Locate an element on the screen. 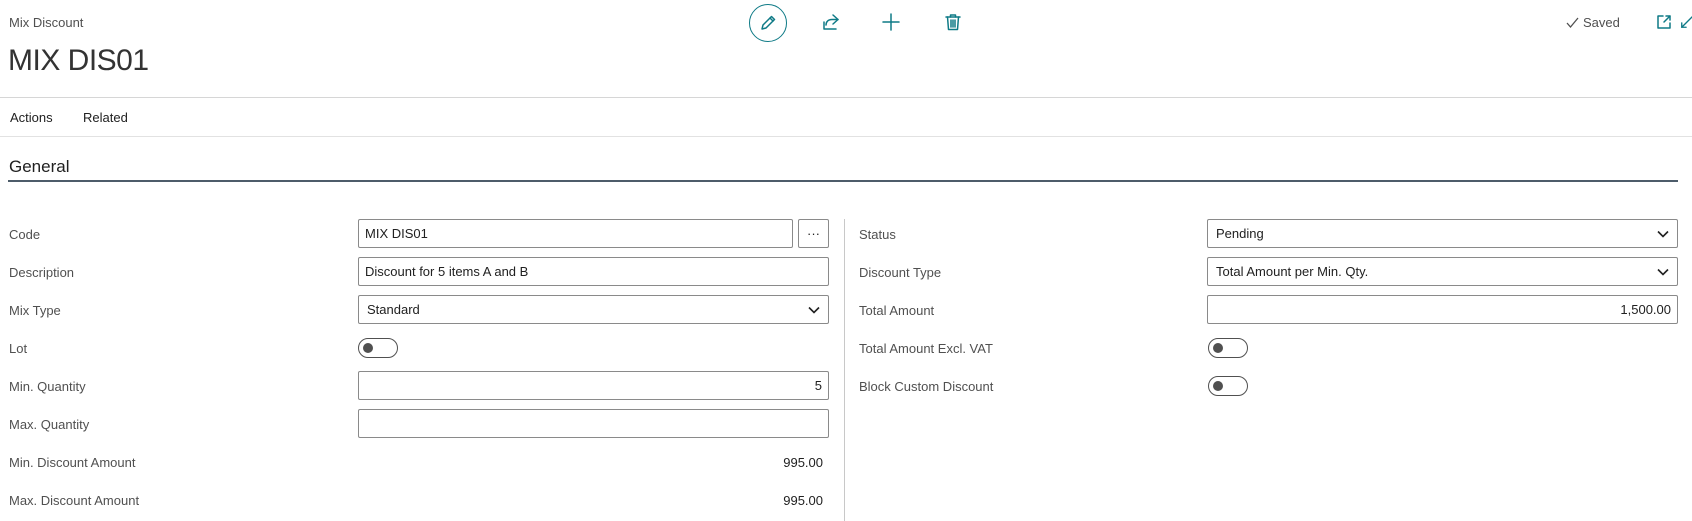 The height and width of the screenshot is (521, 1692). discount-type-label: Discount Type is located at coordinates (900, 272).